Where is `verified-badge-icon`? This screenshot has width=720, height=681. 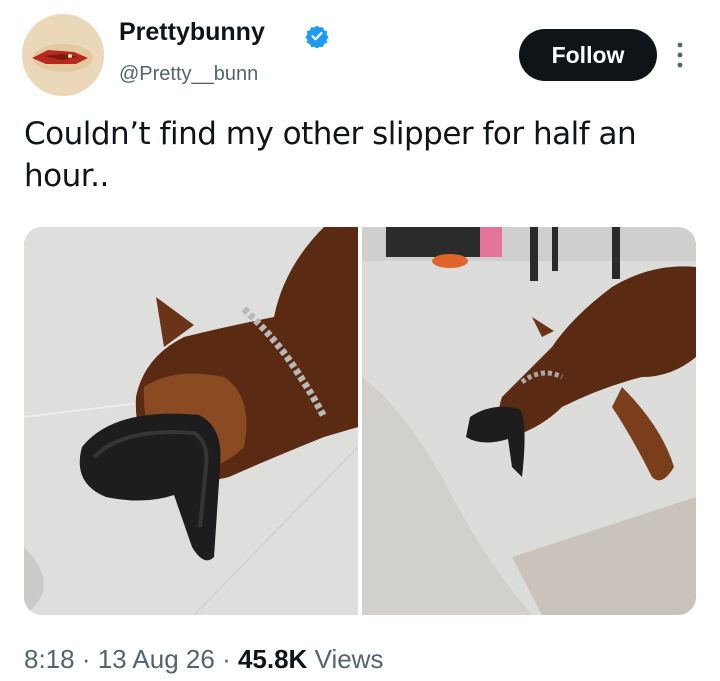 verified-badge-icon is located at coordinates (317, 36).